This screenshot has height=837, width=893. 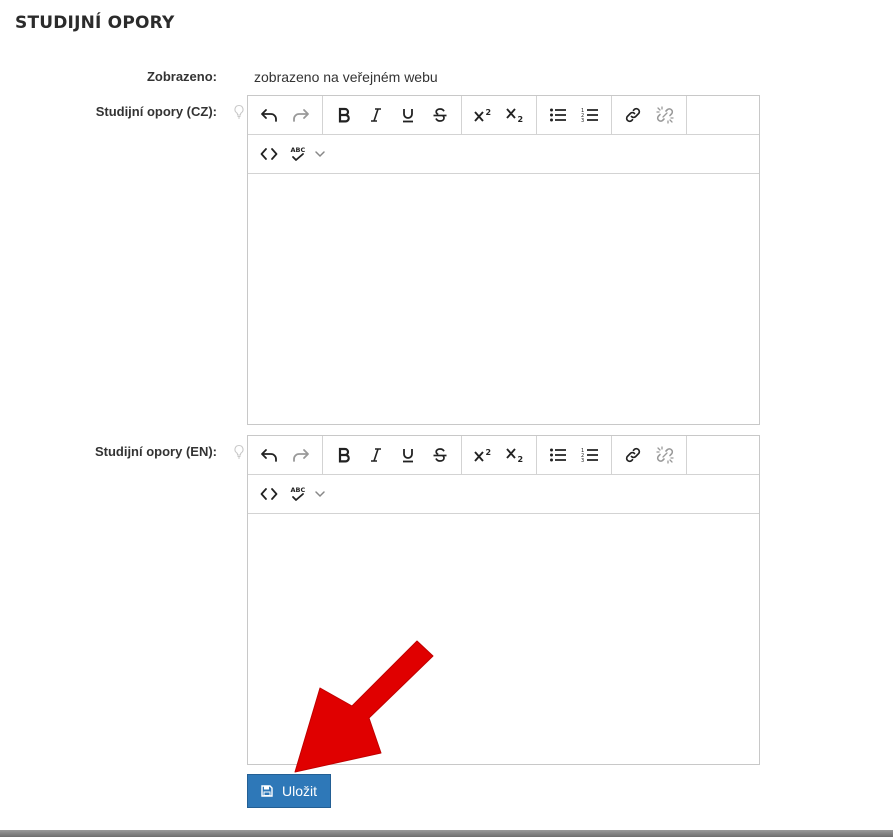 I want to click on editor-cz-toolbar-row1: 2 2 123, so click(x=503, y=115).